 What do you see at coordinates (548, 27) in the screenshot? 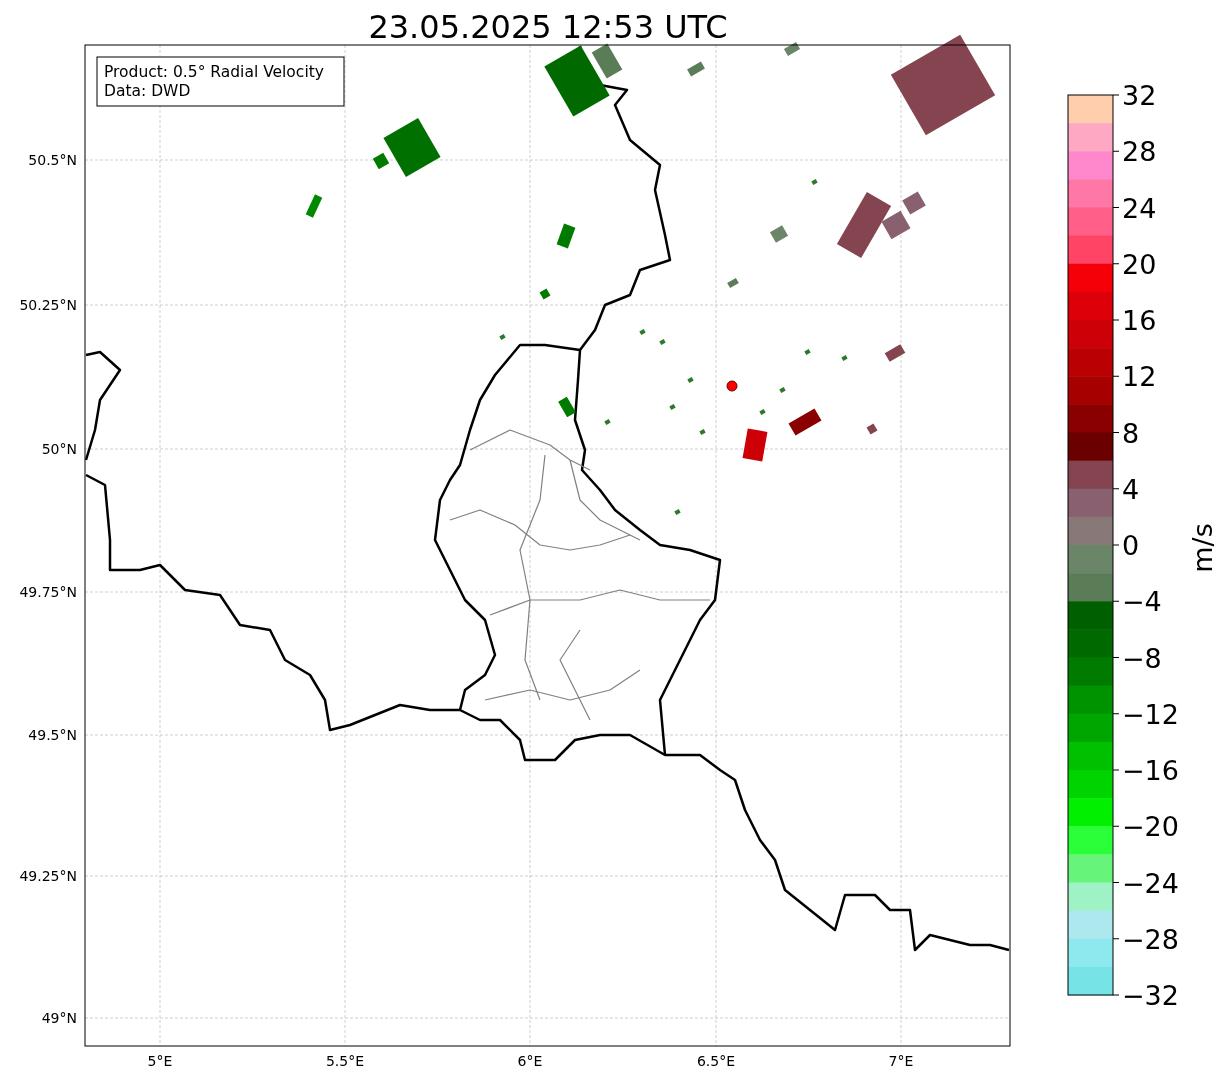
I see `chart-title: 23.05.2025 12:53 UTC` at bounding box center [548, 27].